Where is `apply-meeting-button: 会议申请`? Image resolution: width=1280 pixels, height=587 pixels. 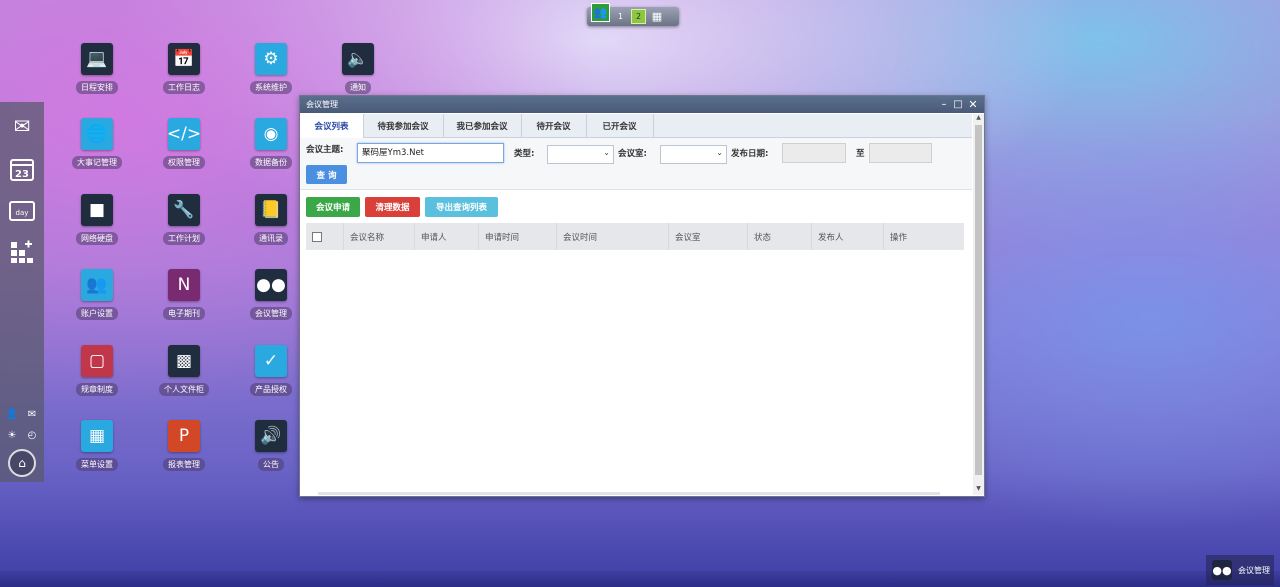
apply-meeting-button: 会议申请 is located at coordinates (333, 207).